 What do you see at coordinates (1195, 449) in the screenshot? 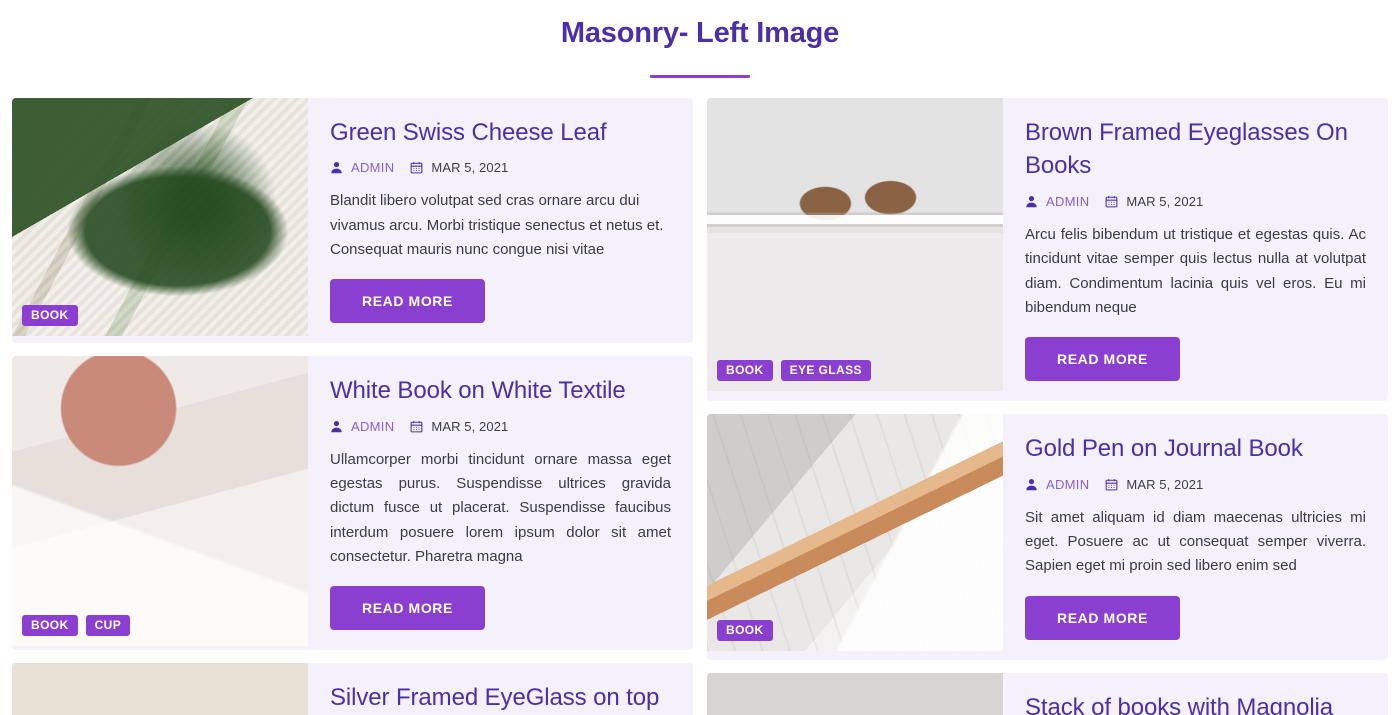
I see `post-title: Gold Pen on Journal Book` at bounding box center [1195, 449].